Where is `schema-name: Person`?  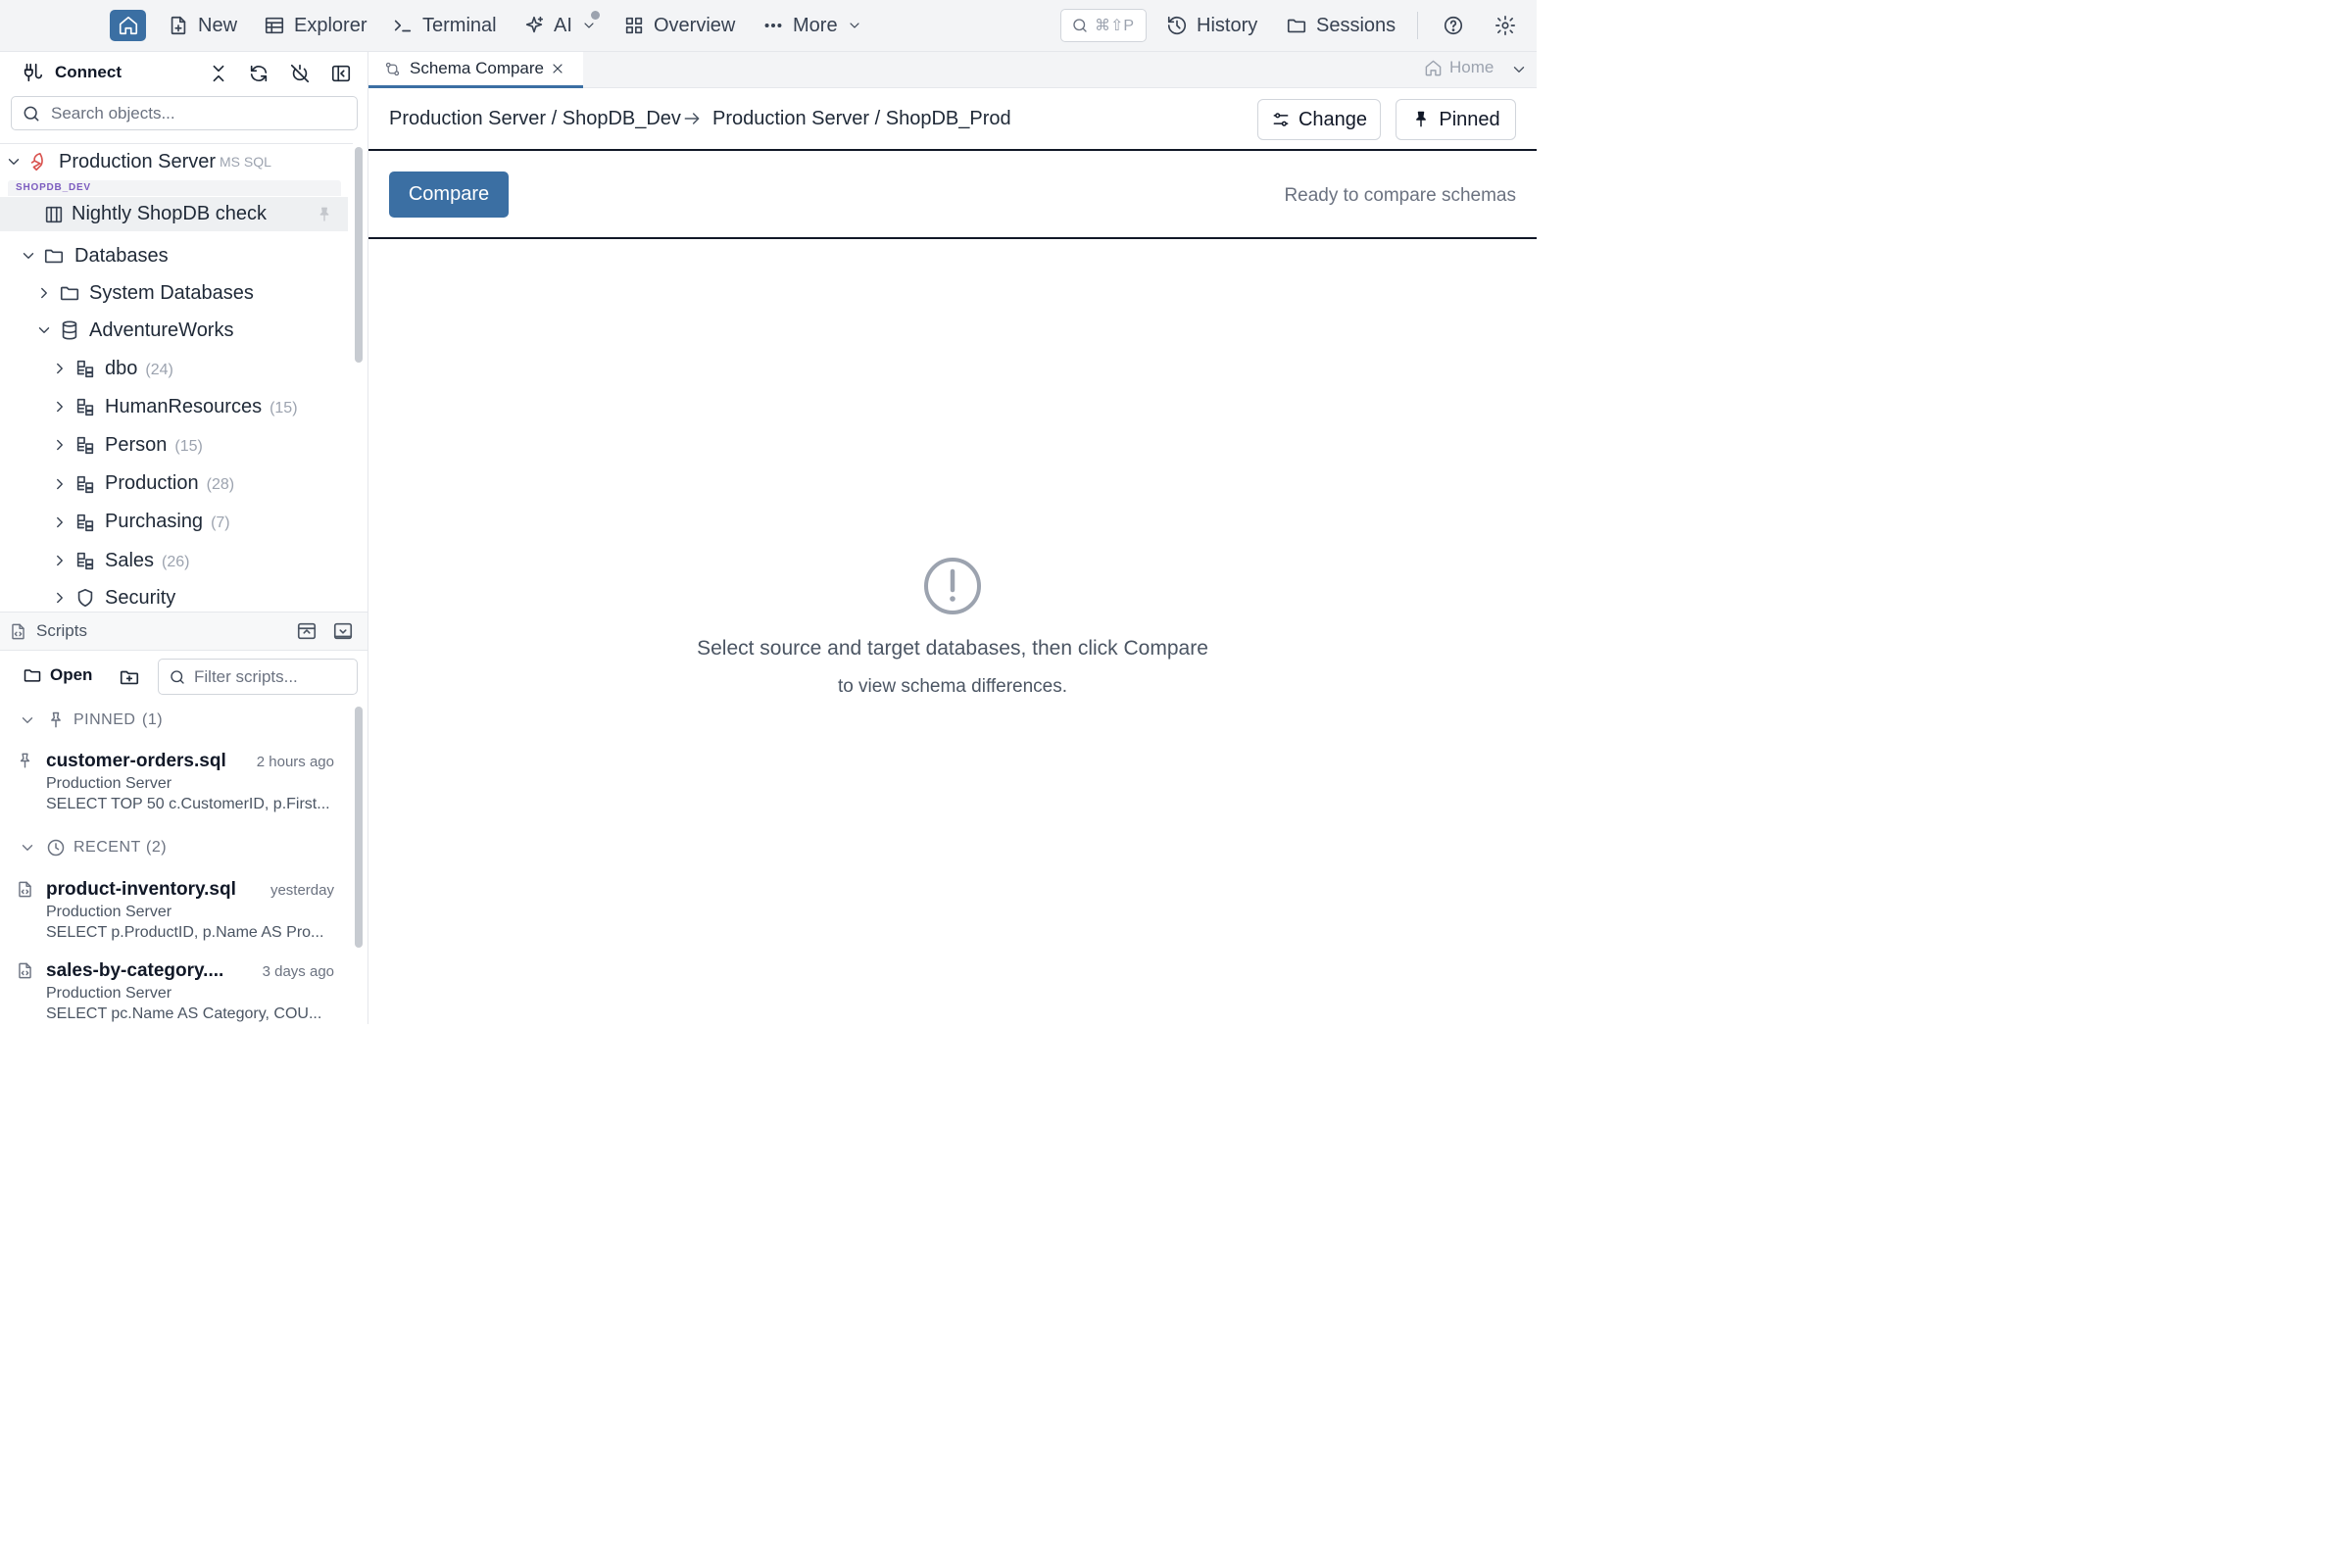
schema-name: Person is located at coordinates (136, 444).